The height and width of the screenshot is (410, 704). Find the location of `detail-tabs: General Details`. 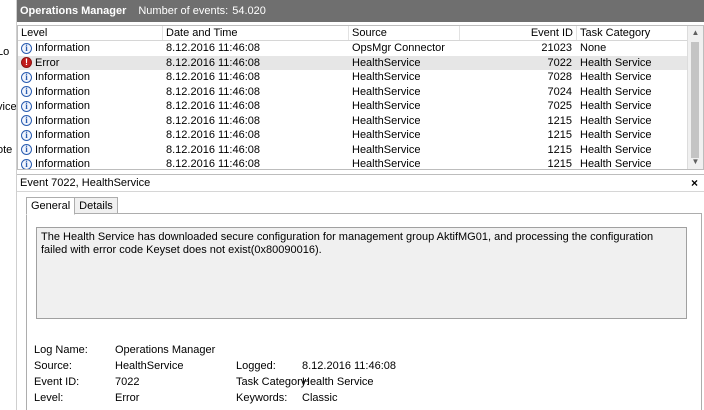

detail-tabs: General Details is located at coordinates (72, 206).